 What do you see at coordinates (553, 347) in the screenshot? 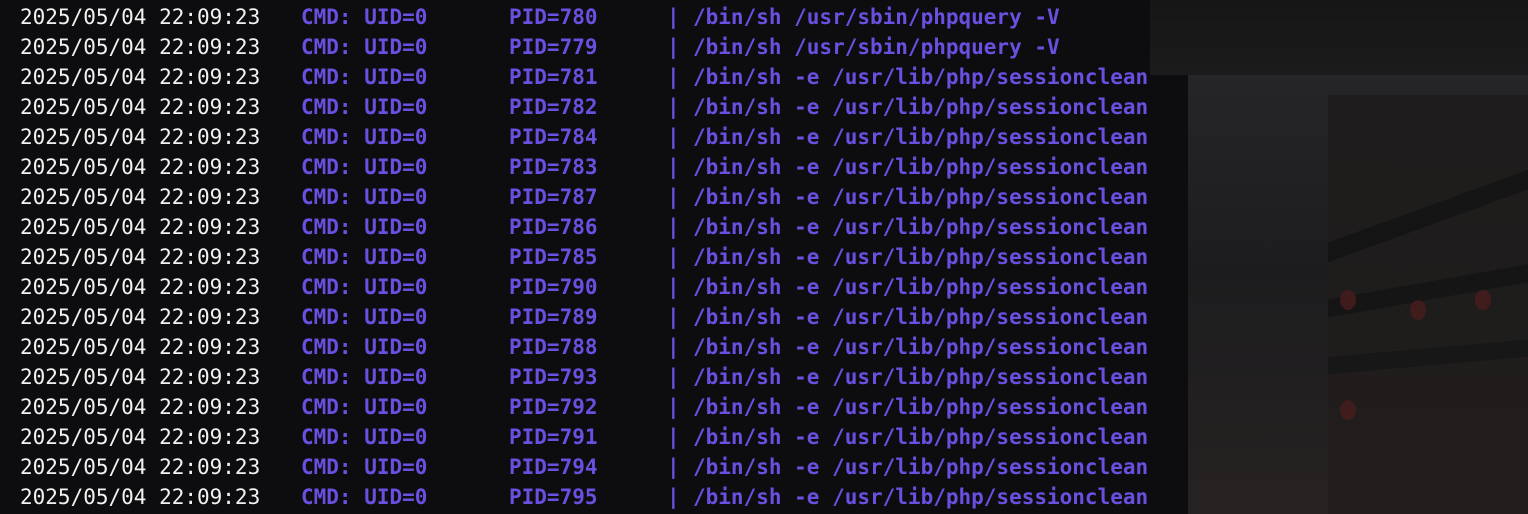
I see `log-pid: PID=788` at bounding box center [553, 347].